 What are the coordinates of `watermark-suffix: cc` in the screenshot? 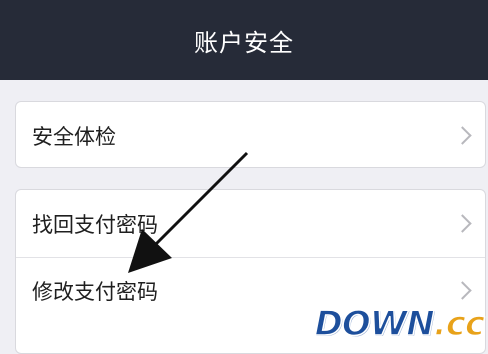 It's located at (465, 324).